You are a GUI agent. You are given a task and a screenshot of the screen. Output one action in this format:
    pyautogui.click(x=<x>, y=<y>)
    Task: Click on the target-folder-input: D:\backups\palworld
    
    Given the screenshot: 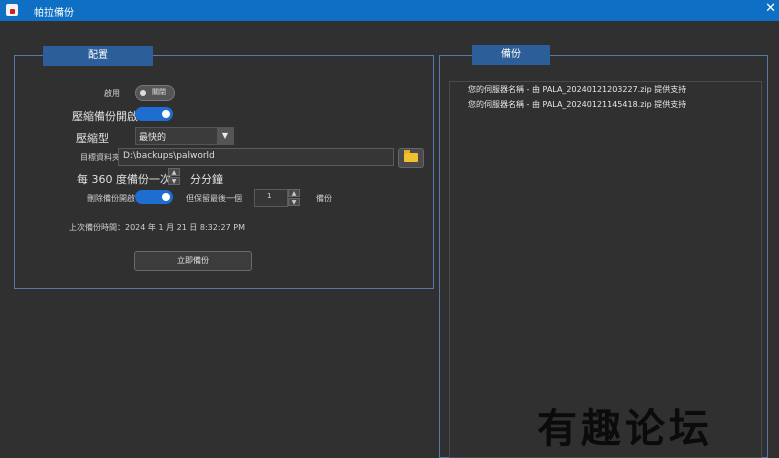 What is the action you would take?
    pyautogui.click(x=256, y=157)
    